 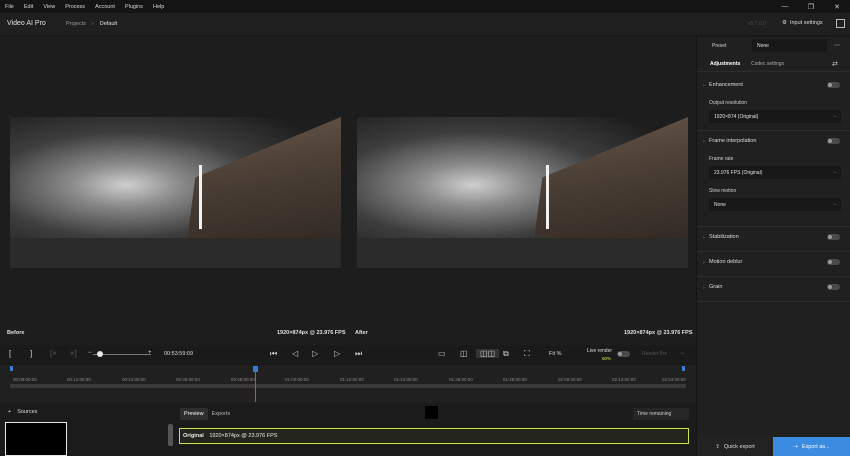 What do you see at coordinates (442, 353) in the screenshot?
I see `single-view-icon: ▭` at bounding box center [442, 353].